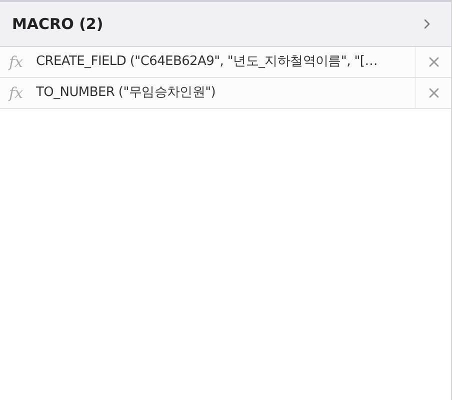 The image size is (462, 400). I want to click on macro-text: TO_NUMBER ("무임승차인원"), so click(126, 93).